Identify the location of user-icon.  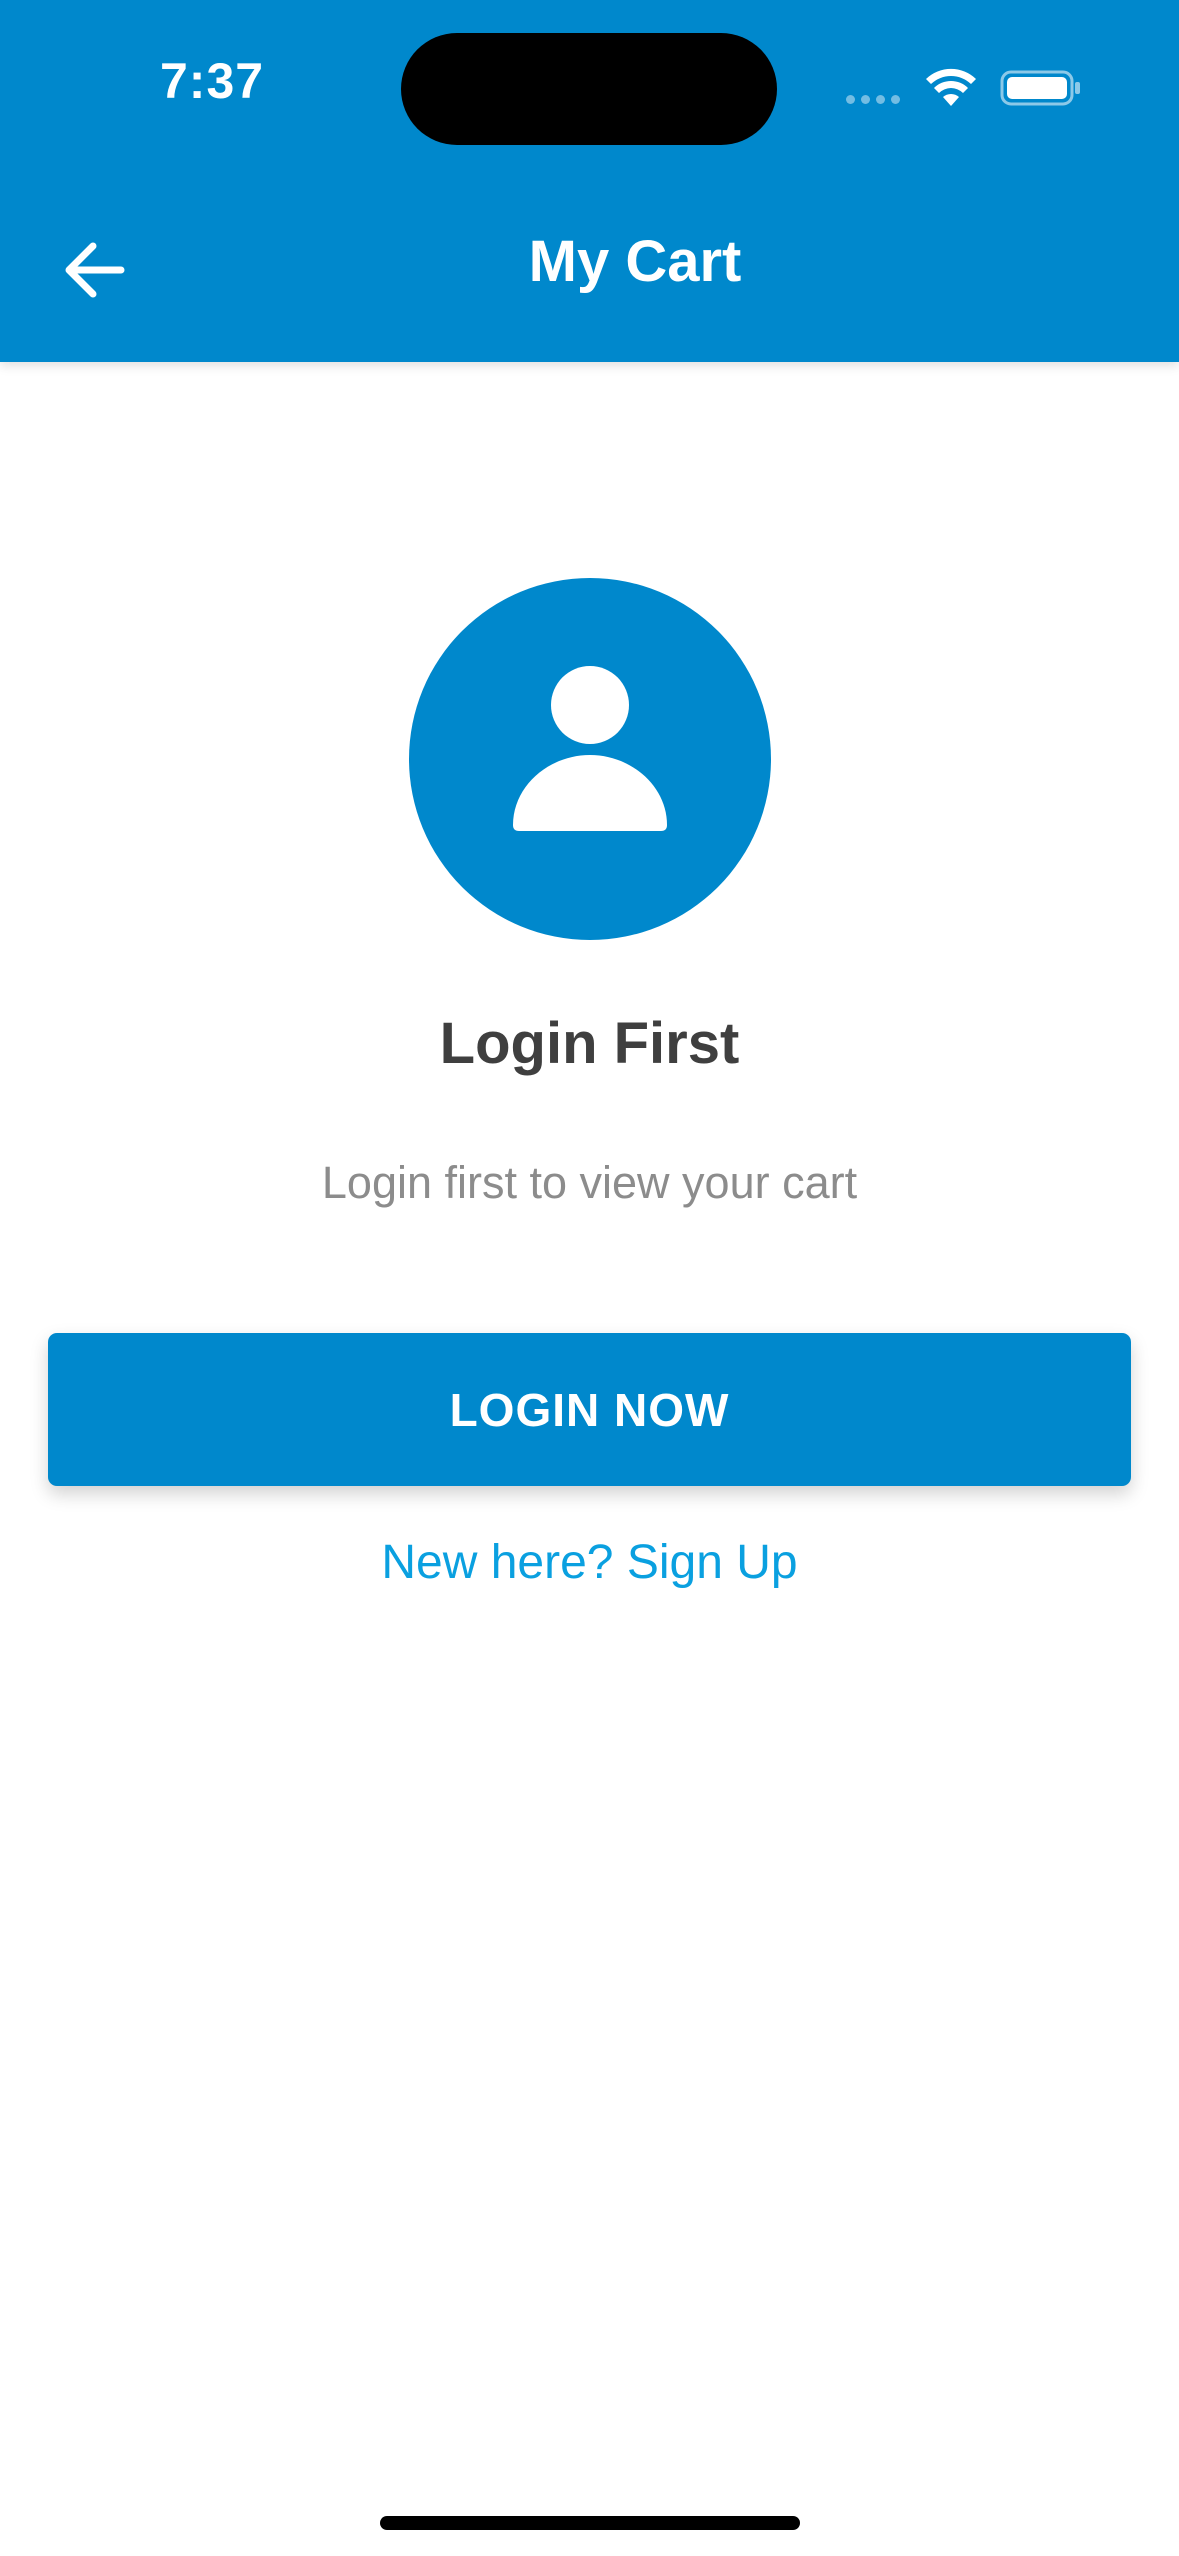
(590, 748).